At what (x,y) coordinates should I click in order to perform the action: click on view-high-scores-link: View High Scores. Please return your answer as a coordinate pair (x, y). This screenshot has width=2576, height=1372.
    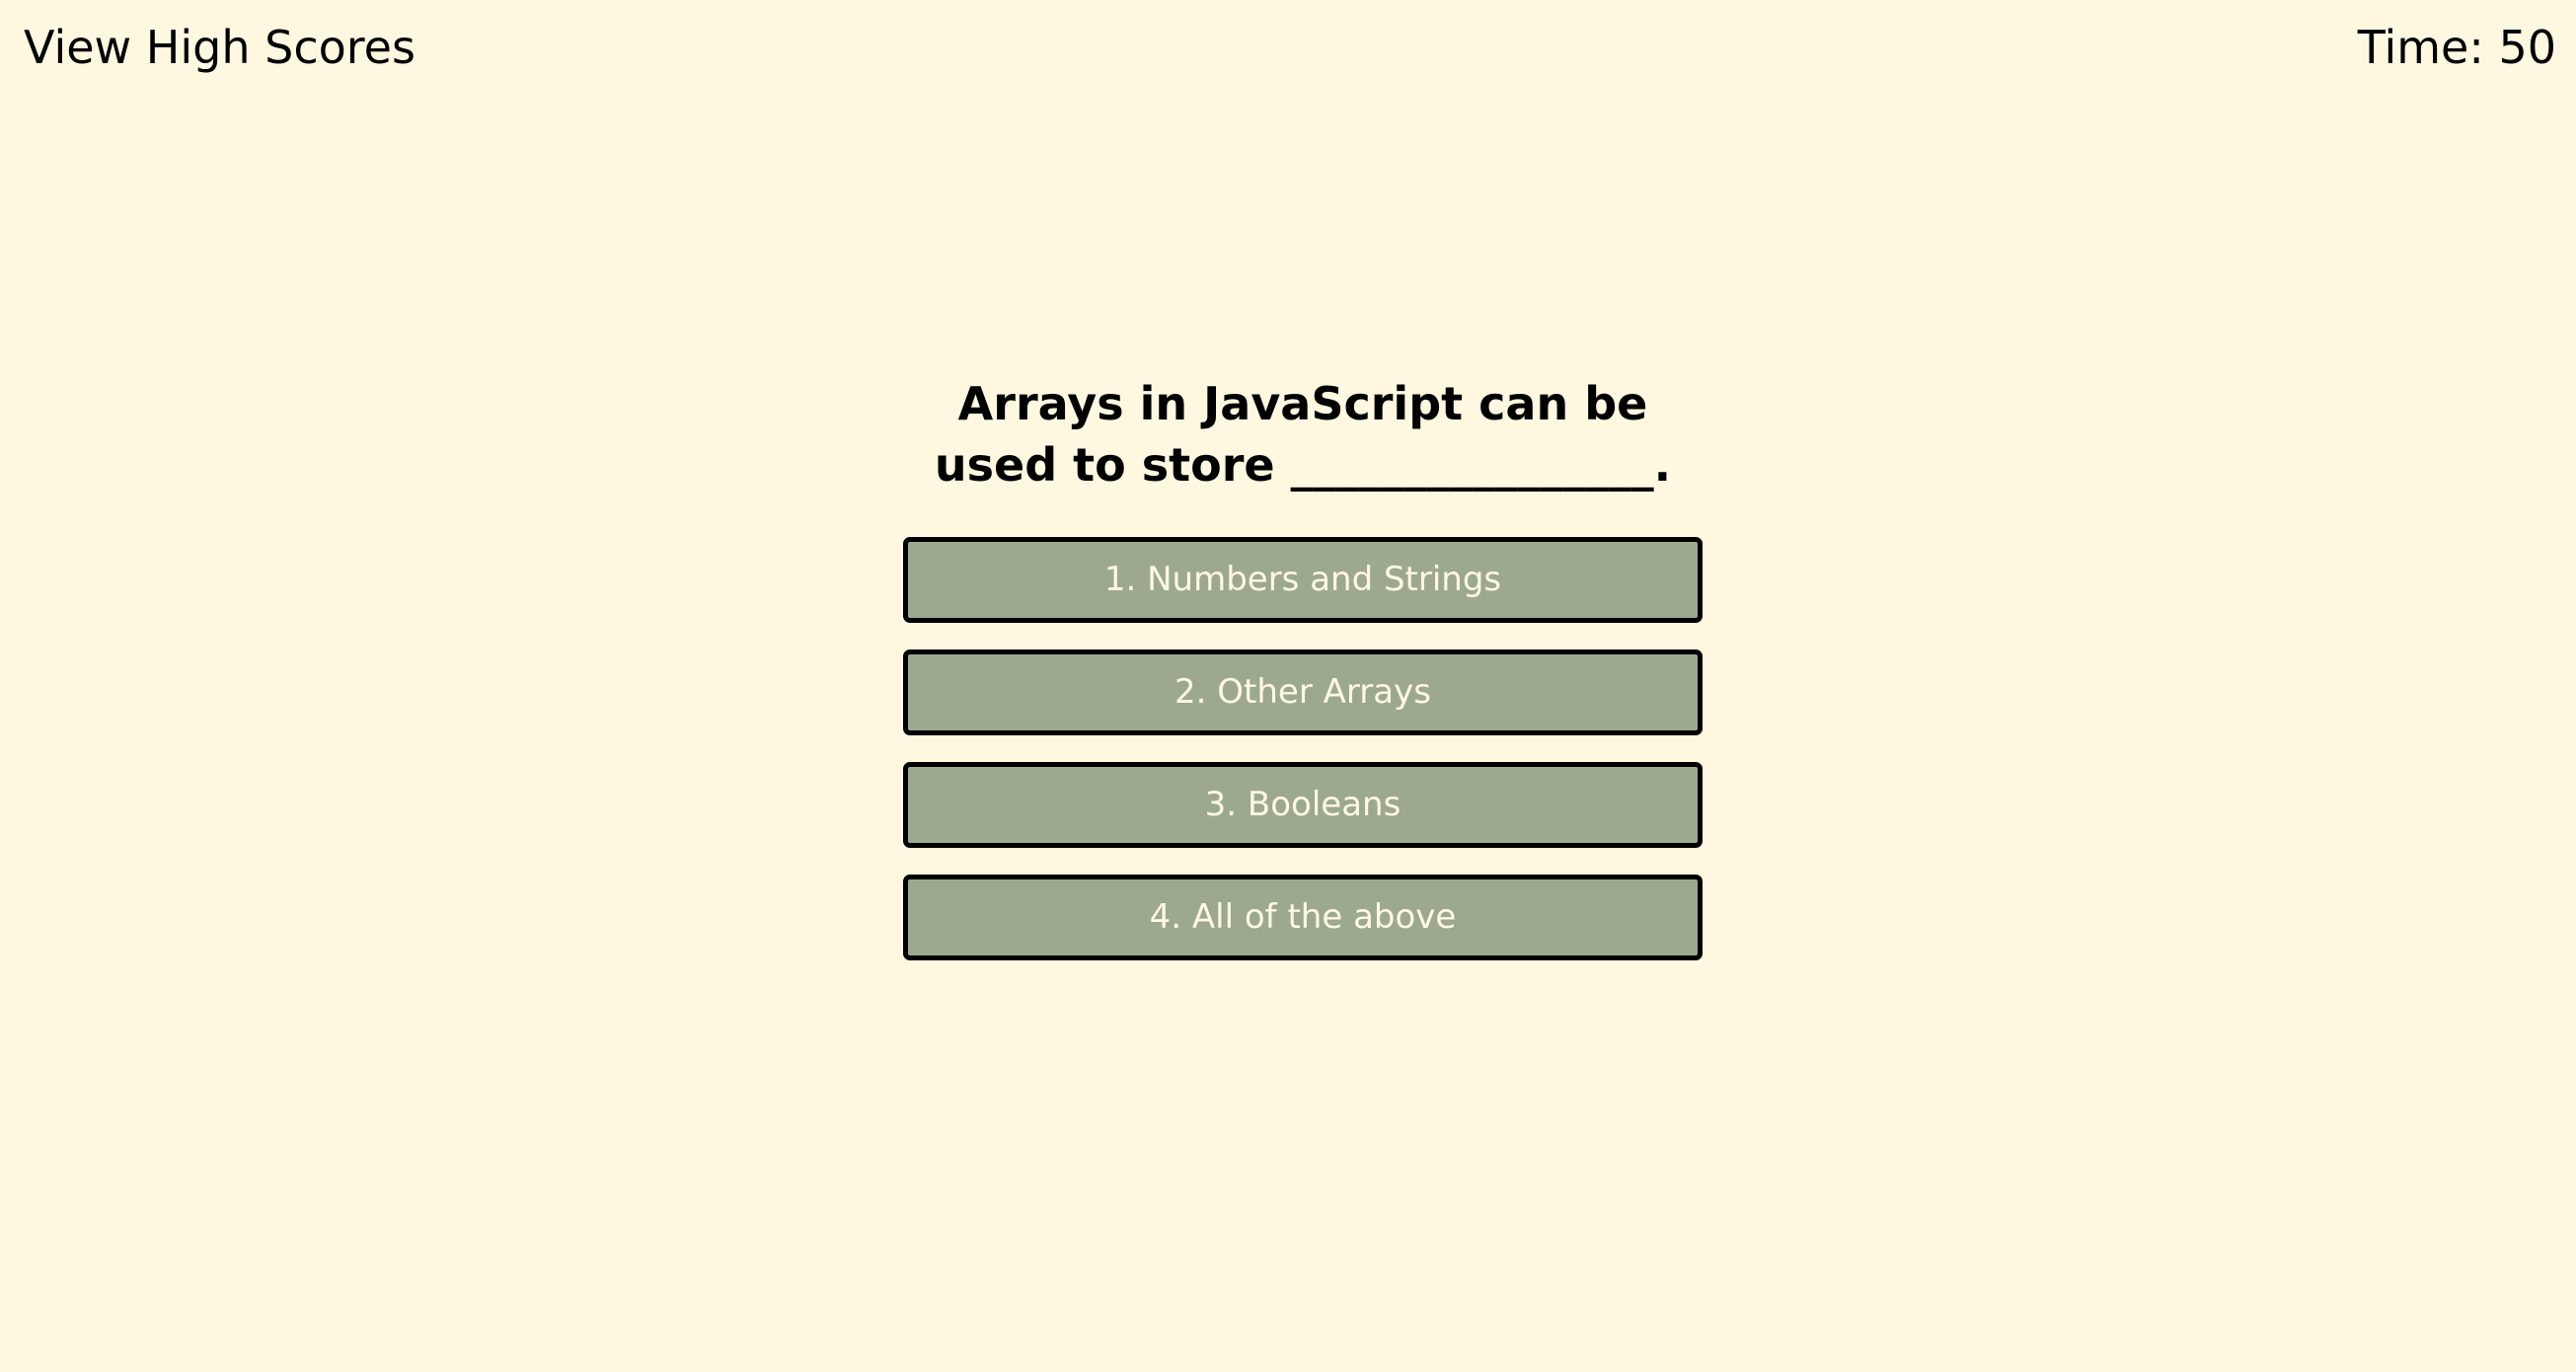
    Looking at the image, I should click on (220, 47).